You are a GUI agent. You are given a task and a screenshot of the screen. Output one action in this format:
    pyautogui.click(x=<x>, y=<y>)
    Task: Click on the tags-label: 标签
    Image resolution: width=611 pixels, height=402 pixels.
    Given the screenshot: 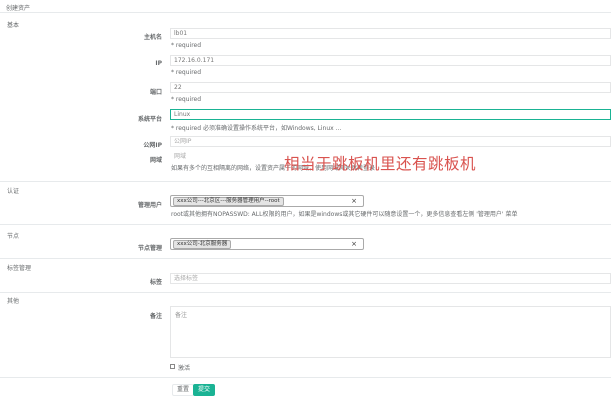 What is the action you would take?
    pyautogui.click(x=155, y=282)
    